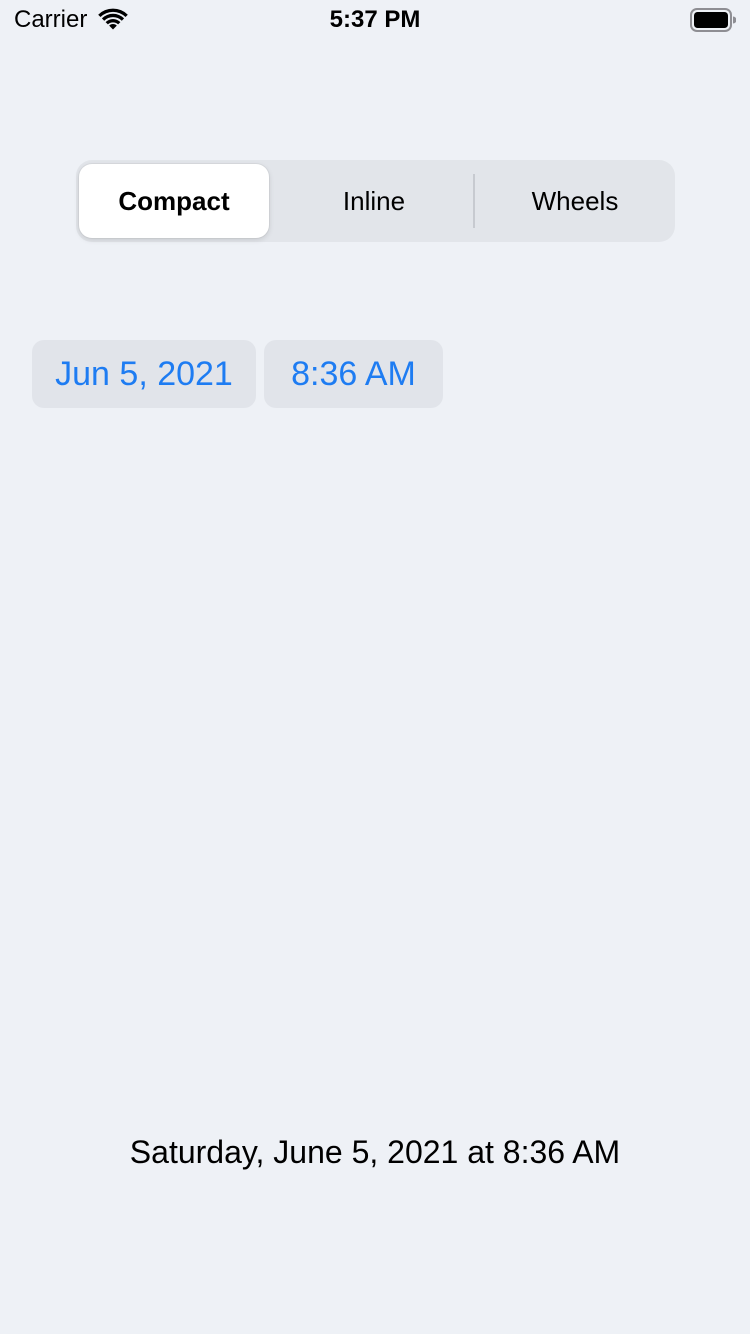  I want to click on status-bar: Carrier 5:37 PM, so click(375, 20).